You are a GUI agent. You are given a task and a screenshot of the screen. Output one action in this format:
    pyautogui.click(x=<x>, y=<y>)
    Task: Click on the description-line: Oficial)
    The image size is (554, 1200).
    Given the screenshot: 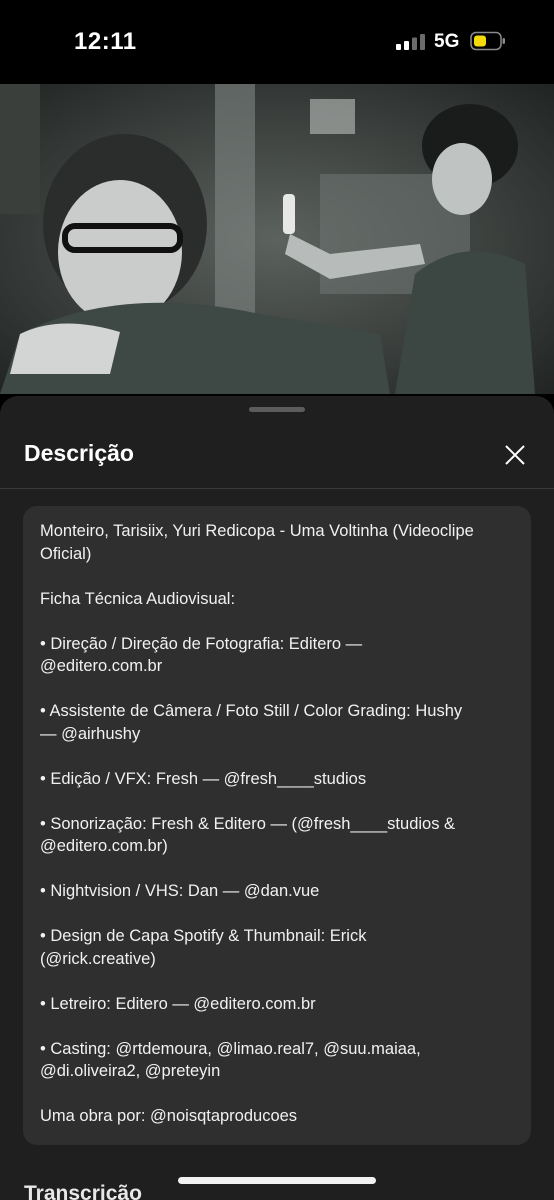 What is the action you would take?
    pyautogui.click(x=66, y=553)
    